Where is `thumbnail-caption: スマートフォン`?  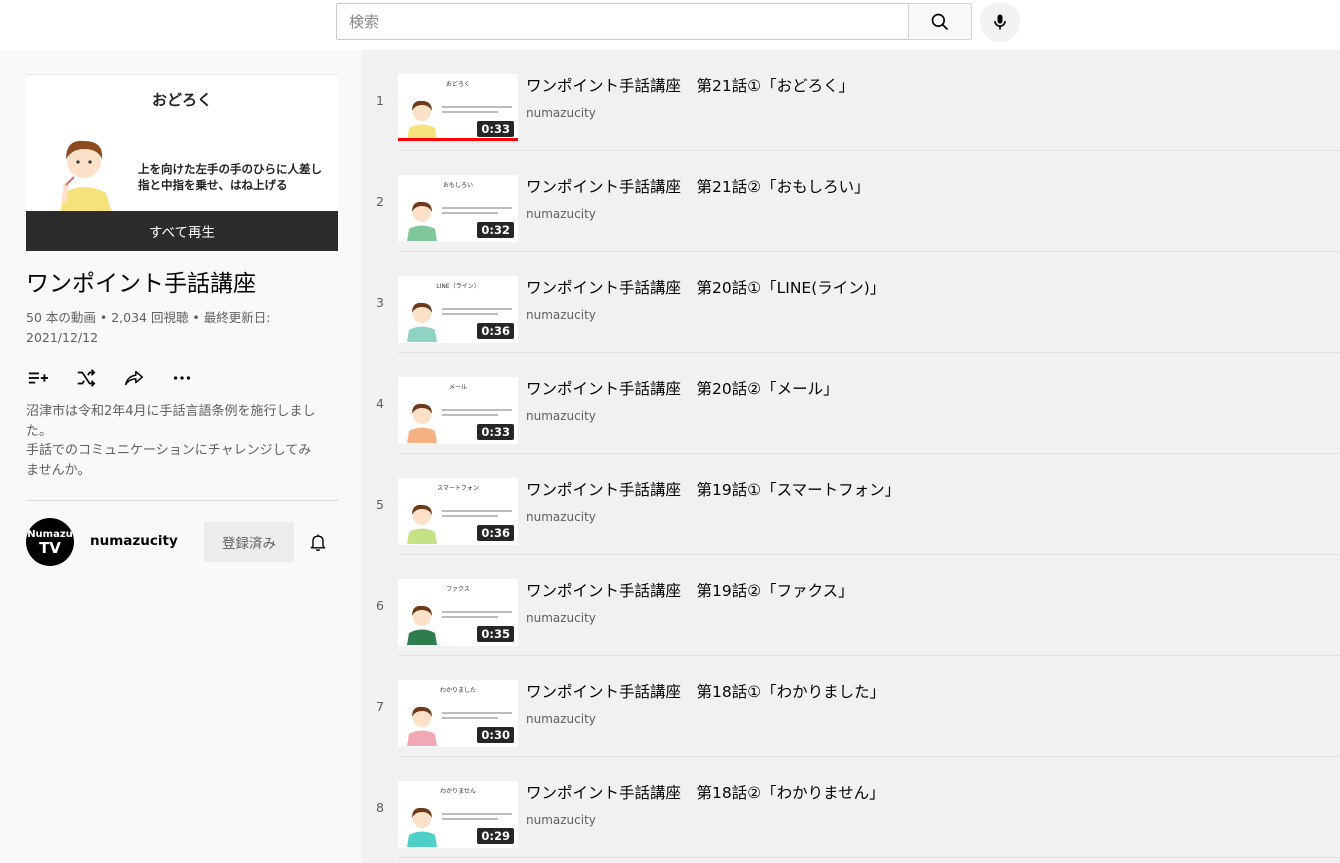
thumbnail-caption: スマートフォン is located at coordinates (458, 488).